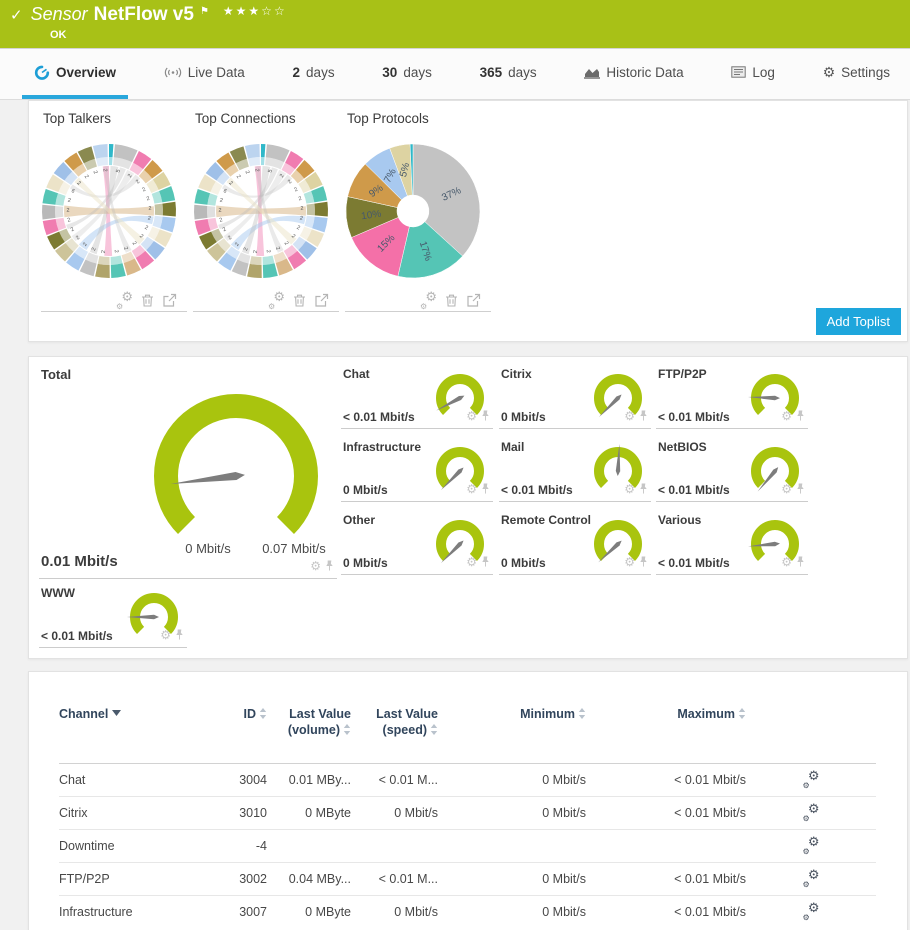 The image size is (910, 930). Describe the element at coordinates (238, 735) in the screenshot. I see `column-header-id: ID` at that location.